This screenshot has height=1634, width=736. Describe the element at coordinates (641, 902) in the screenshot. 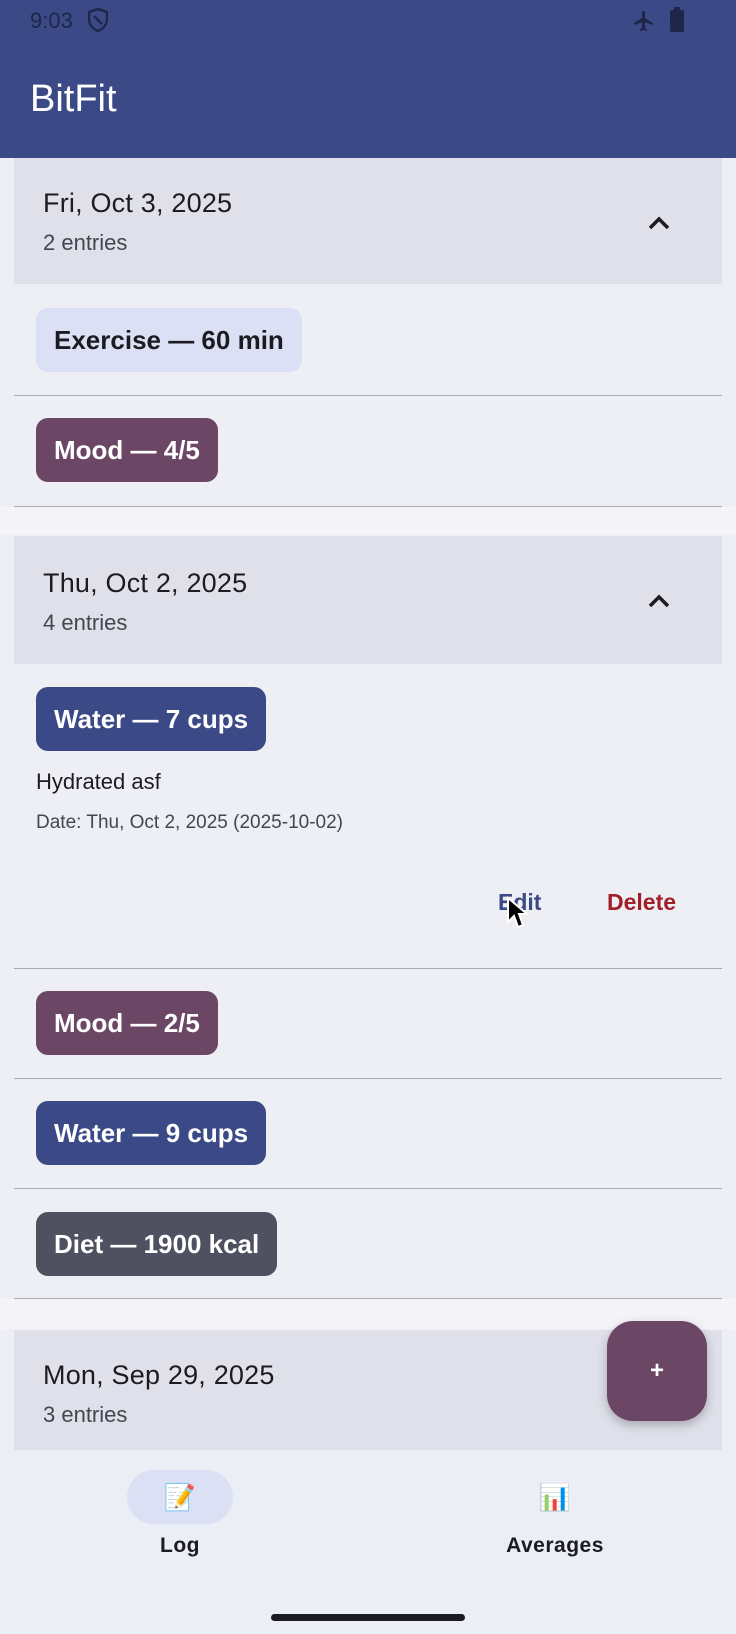

I see `delete-button: Delete` at that location.